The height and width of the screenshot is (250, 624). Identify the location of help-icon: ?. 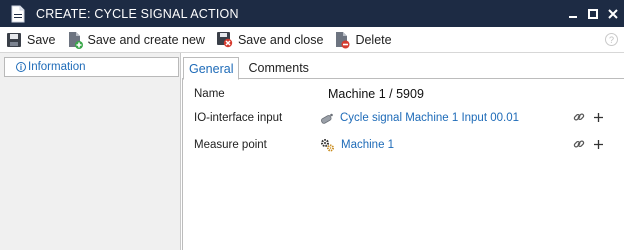
(611, 39).